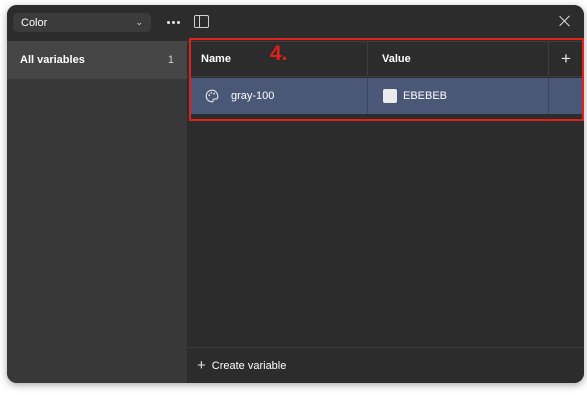 The image size is (587, 395). Describe the element at coordinates (425, 96) in the screenshot. I see `variable-value: EBEBEB` at that location.